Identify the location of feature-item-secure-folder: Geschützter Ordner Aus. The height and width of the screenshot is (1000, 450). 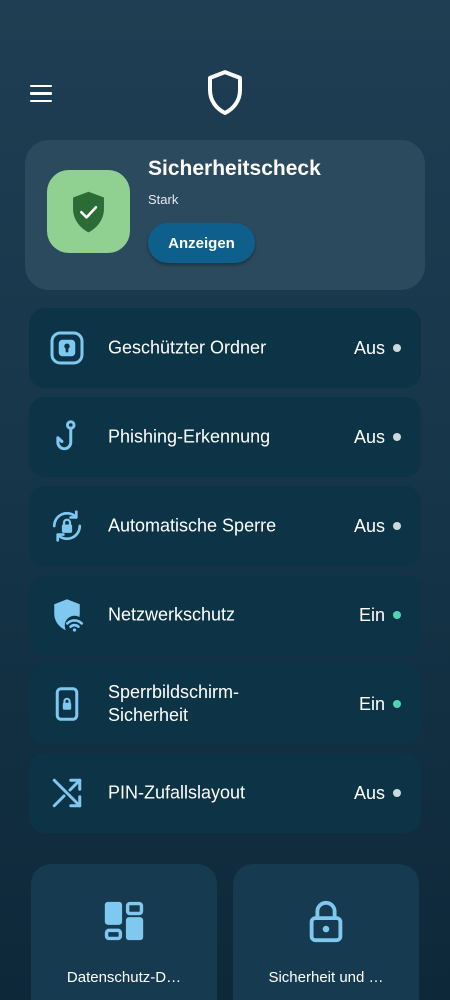
(225, 348).